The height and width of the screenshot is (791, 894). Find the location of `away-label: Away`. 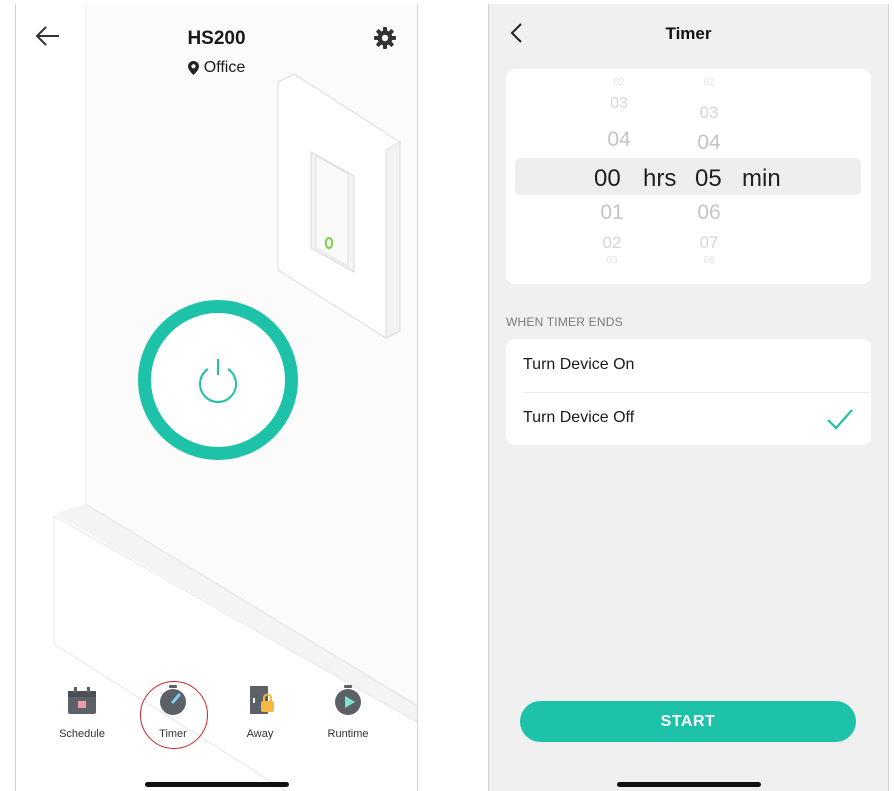

away-label: Away is located at coordinates (260, 734).